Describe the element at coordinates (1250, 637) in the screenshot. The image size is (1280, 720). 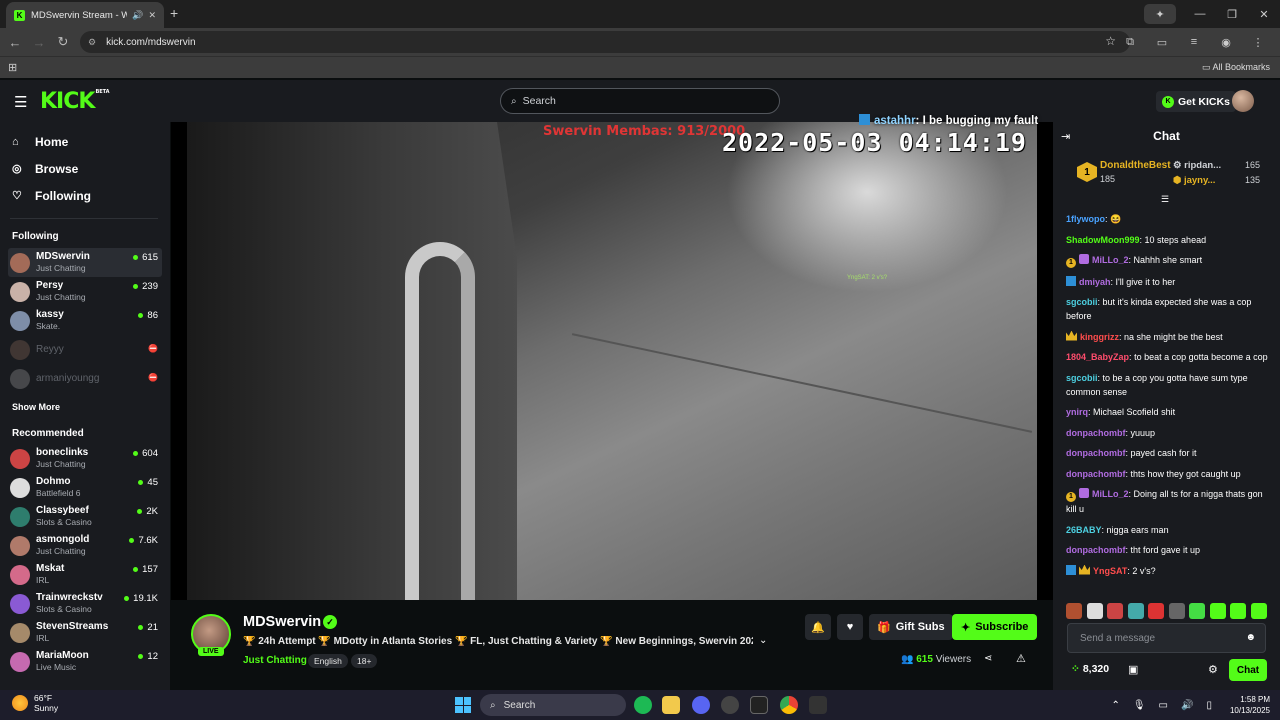
I see `emoji-picker-icon: ☻` at that location.